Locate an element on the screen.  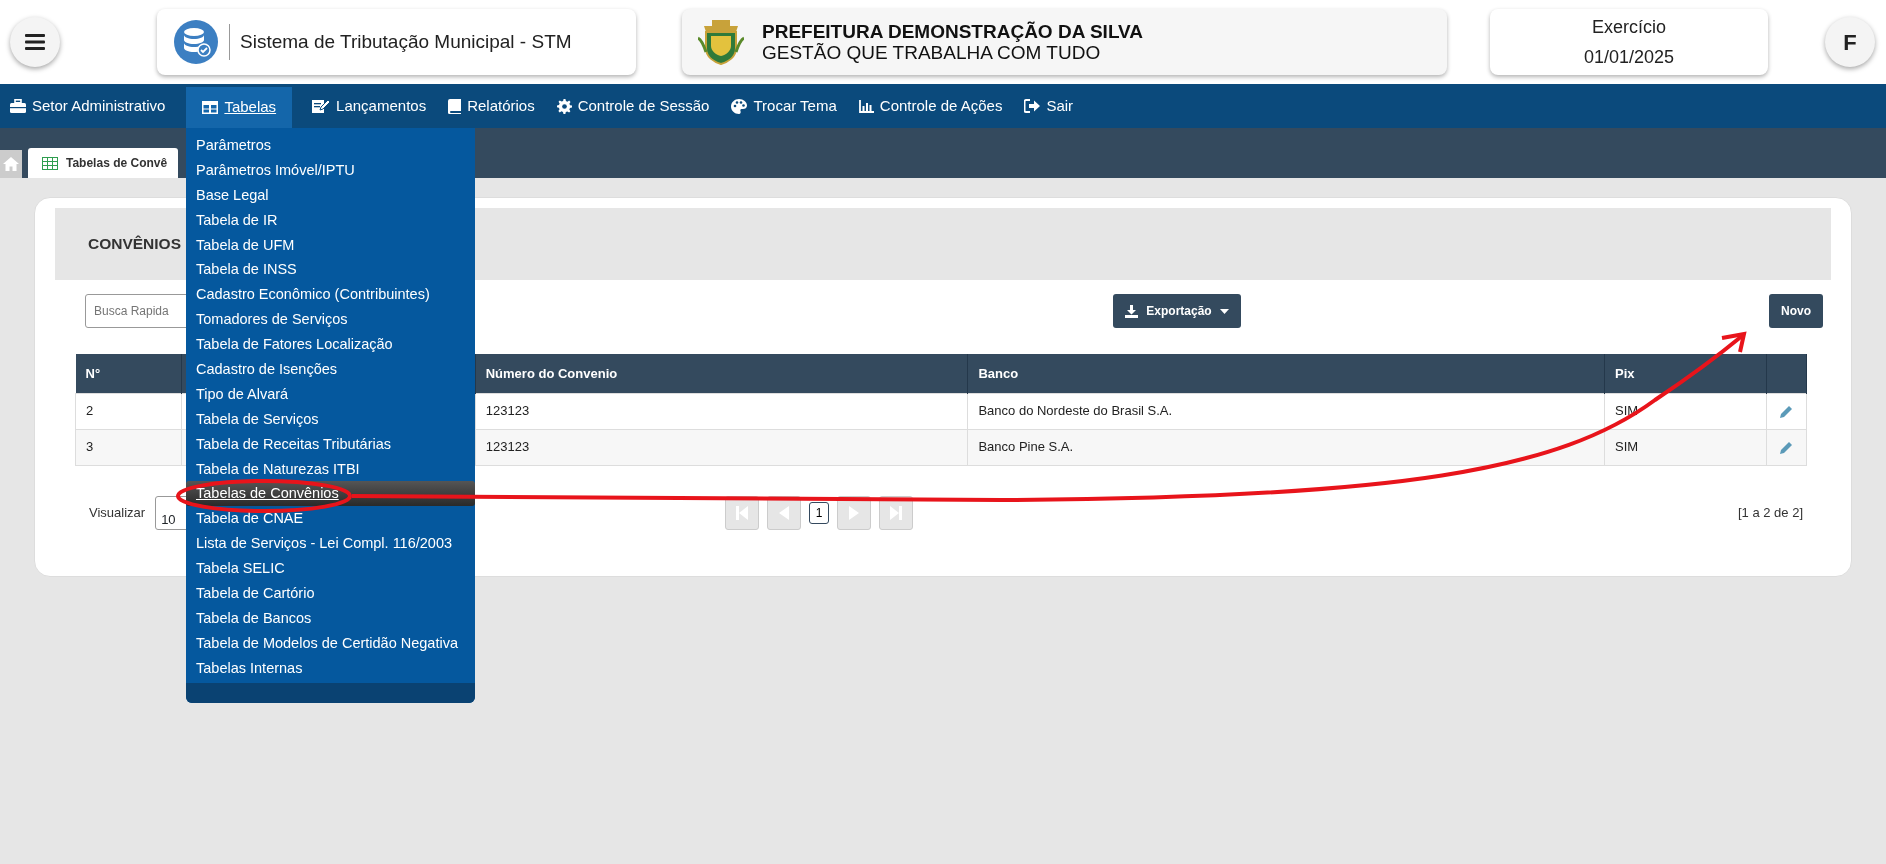
table-cell: SIM is located at coordinates (1685, 447).